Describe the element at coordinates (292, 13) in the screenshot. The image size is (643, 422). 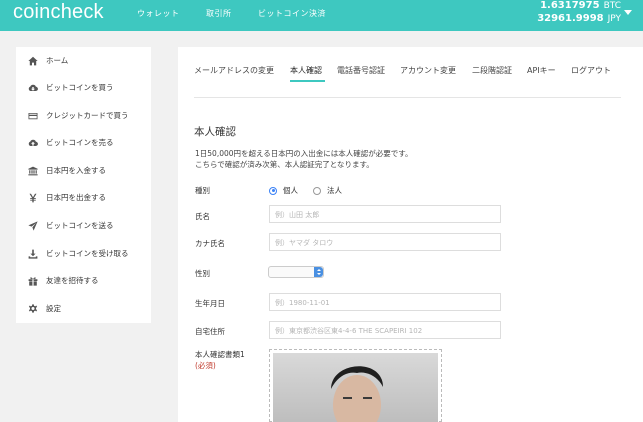
I see `nav-bitcoin-payment: ビットコイン決済` at that location.